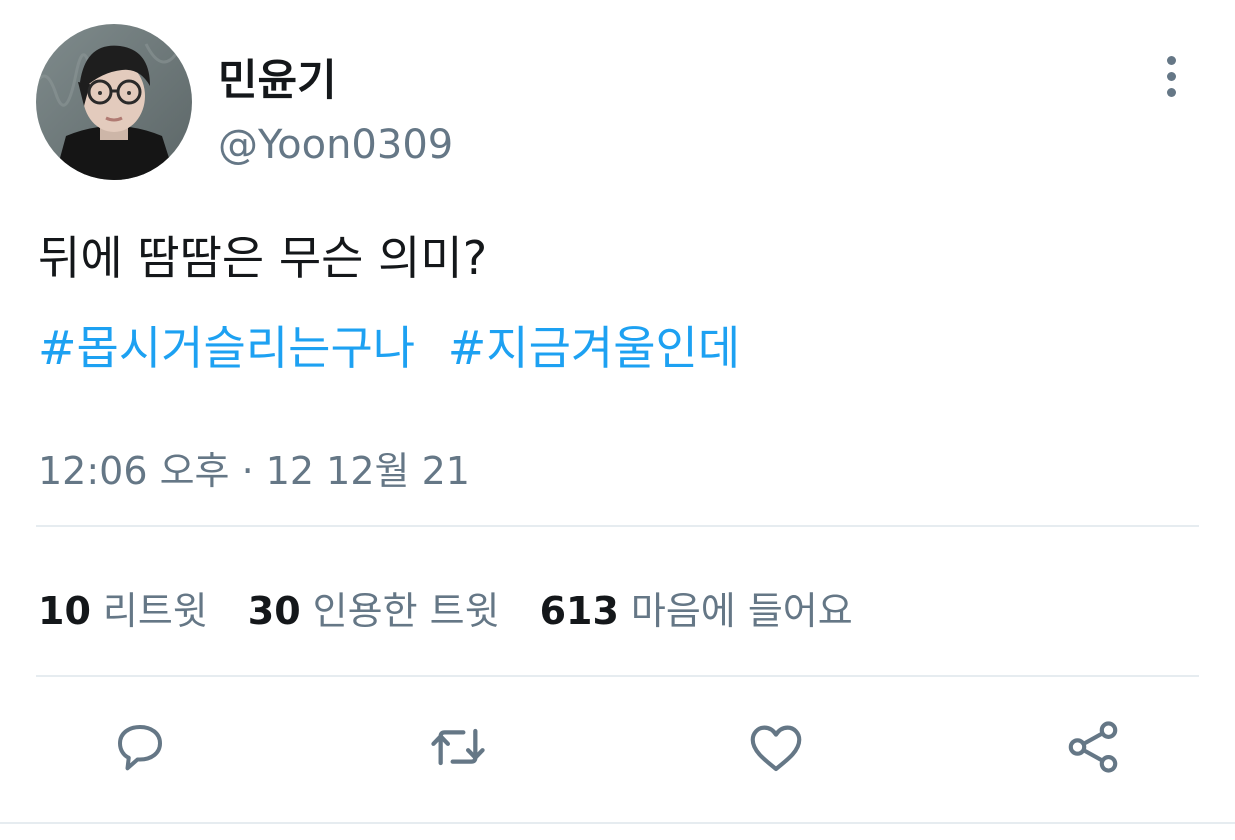 The height and width of the screenshot is (840, 1235). Describe the element at coordinates (741, 611) in the screenshot. I see `likes-label: 마음에 들어요` at that location.